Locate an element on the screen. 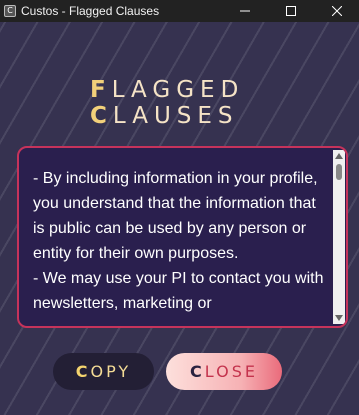  close-button: C LOSE is located at coordinates (224, 371).